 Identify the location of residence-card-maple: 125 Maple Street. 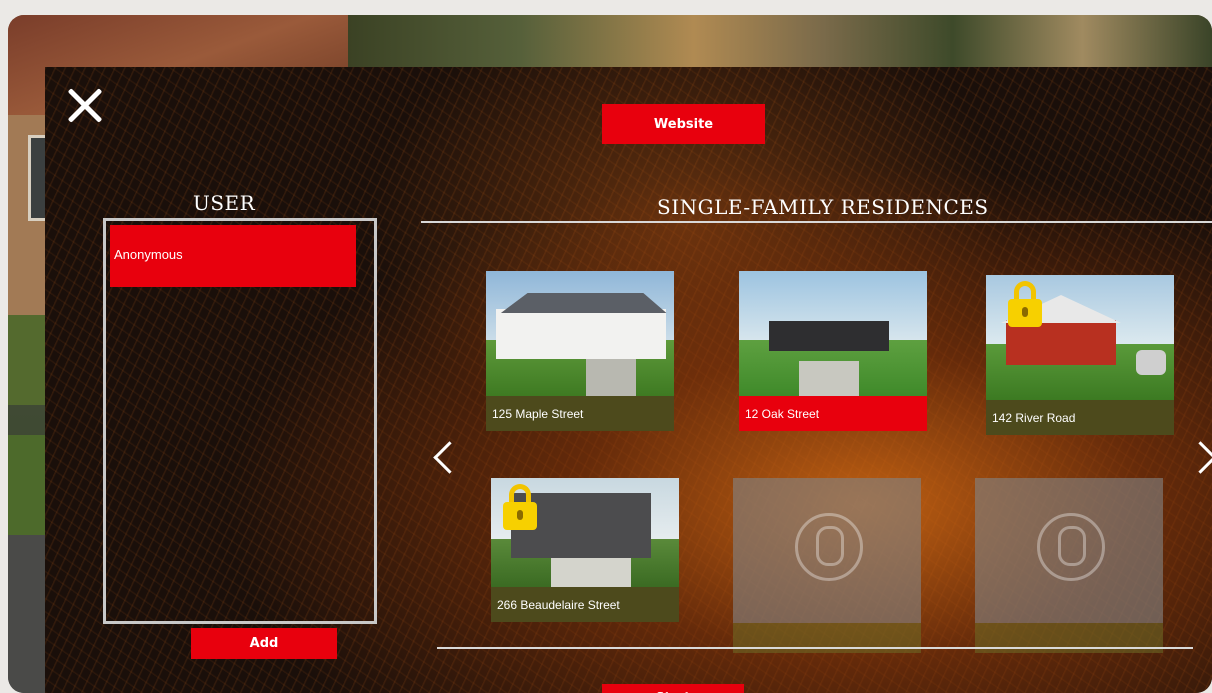
(580, 351).